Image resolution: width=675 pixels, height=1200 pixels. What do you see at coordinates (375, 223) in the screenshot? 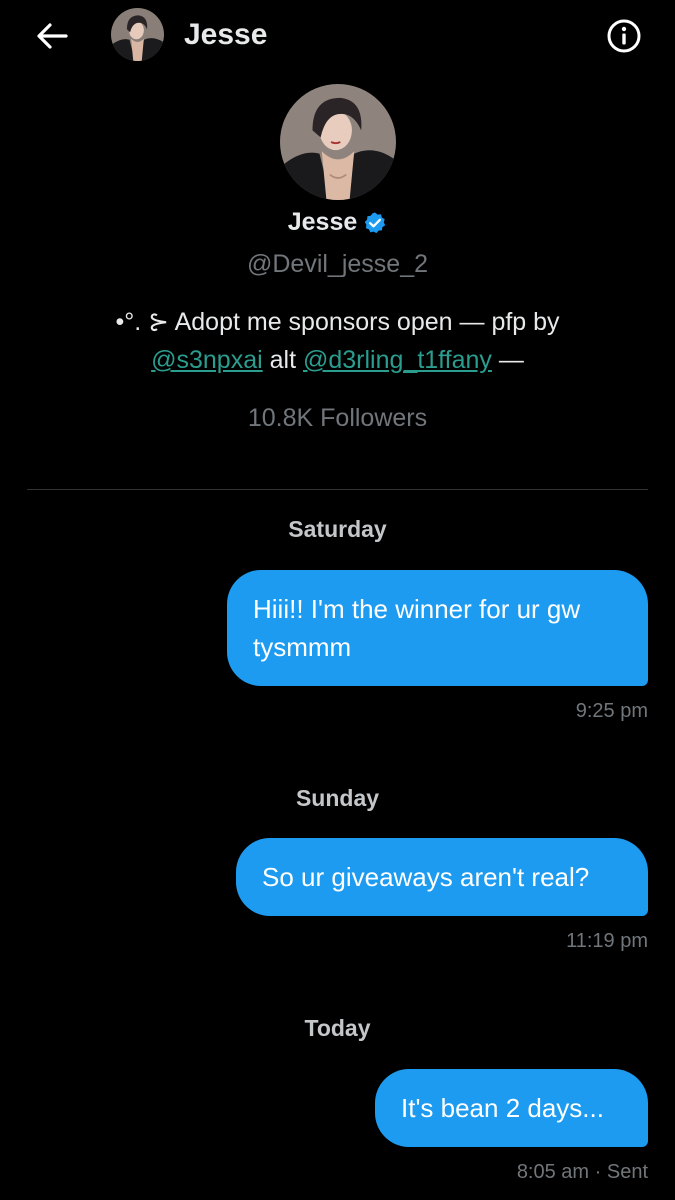
I see `verified-badge-icon` at bounding box center [375, 223].